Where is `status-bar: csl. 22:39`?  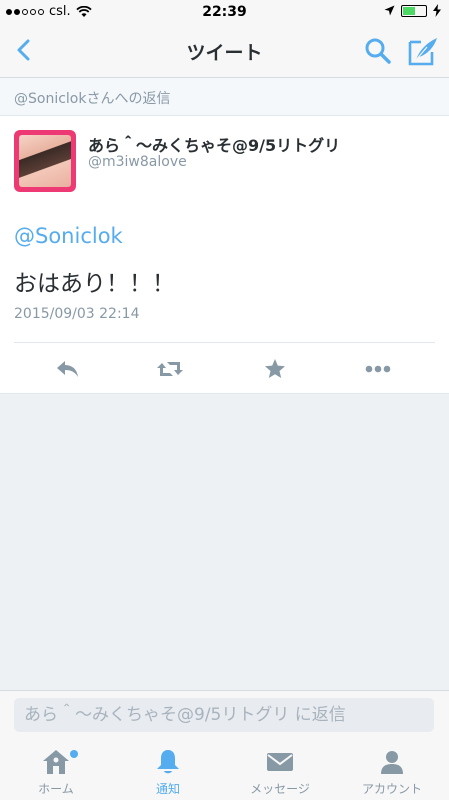 status-bar: csl. 22:39 is located at coordinates (224, 12).